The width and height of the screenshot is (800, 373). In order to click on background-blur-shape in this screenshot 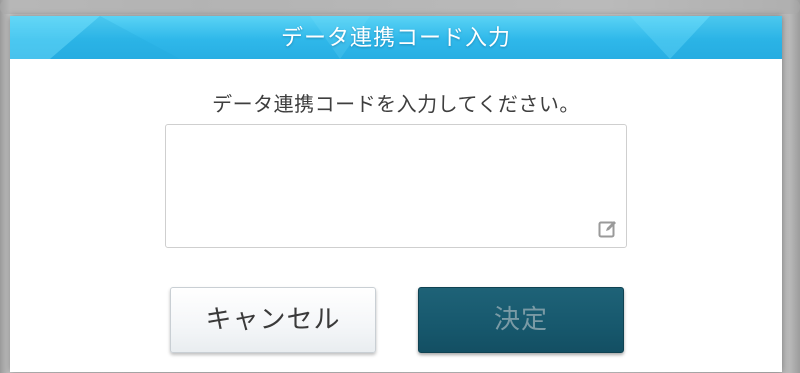, I will do `click(400, 7)`.